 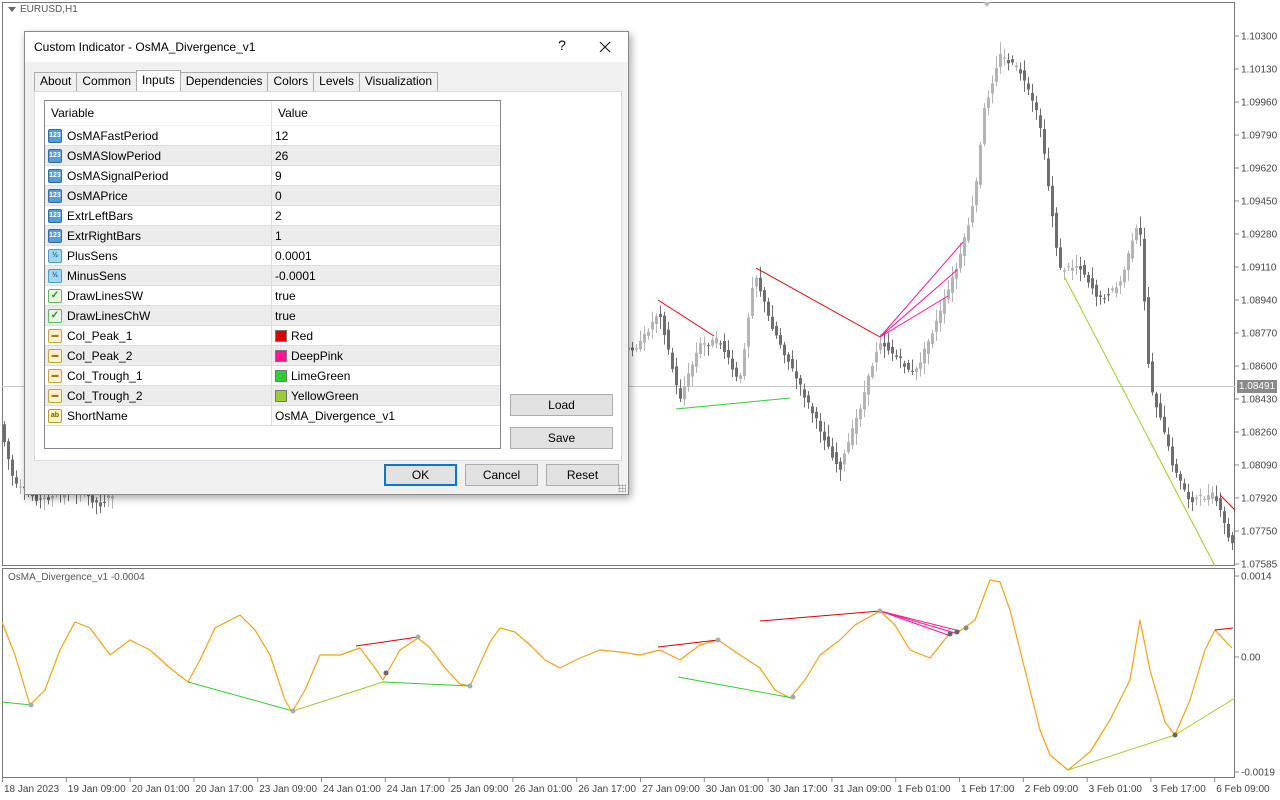 I want to click on input-row: ½ PlusSens 0.0001, so click(x=272, y=256).